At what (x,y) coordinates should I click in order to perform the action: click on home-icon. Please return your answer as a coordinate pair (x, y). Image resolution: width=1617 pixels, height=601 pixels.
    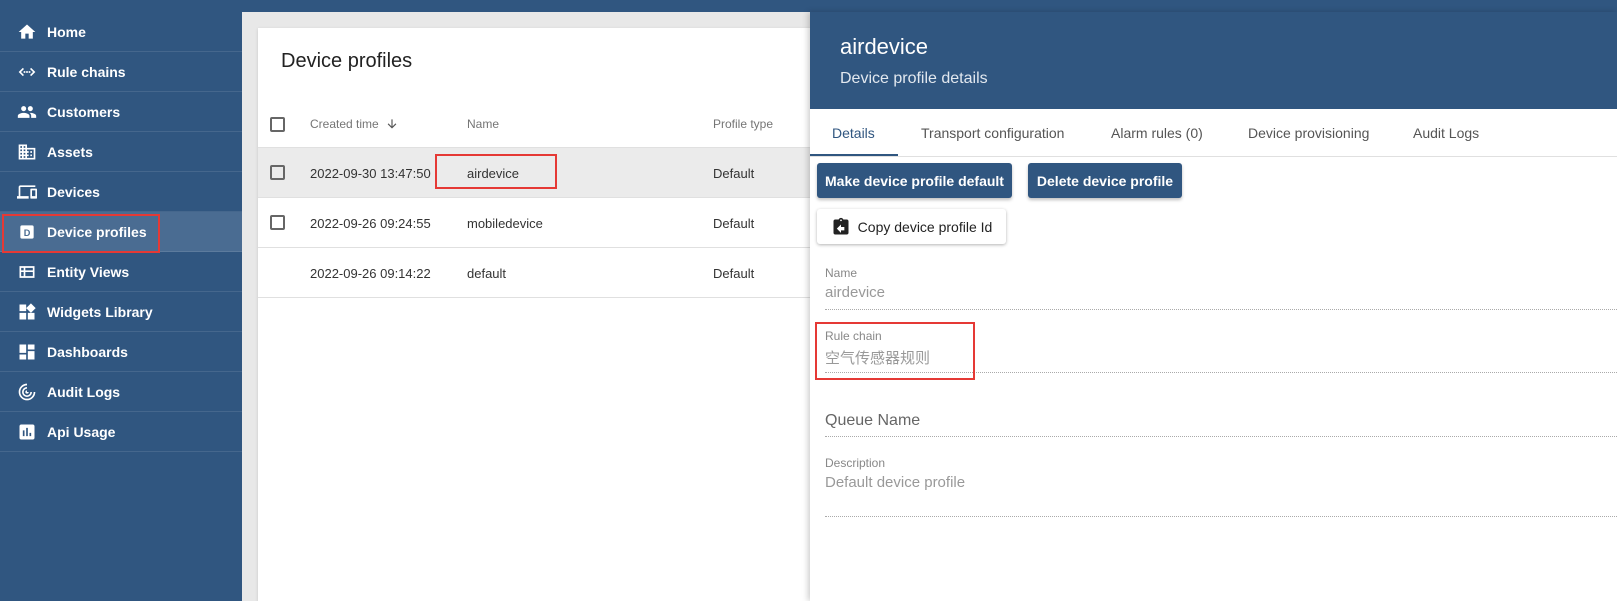
    Looking at the image, I should click on (27, 32).